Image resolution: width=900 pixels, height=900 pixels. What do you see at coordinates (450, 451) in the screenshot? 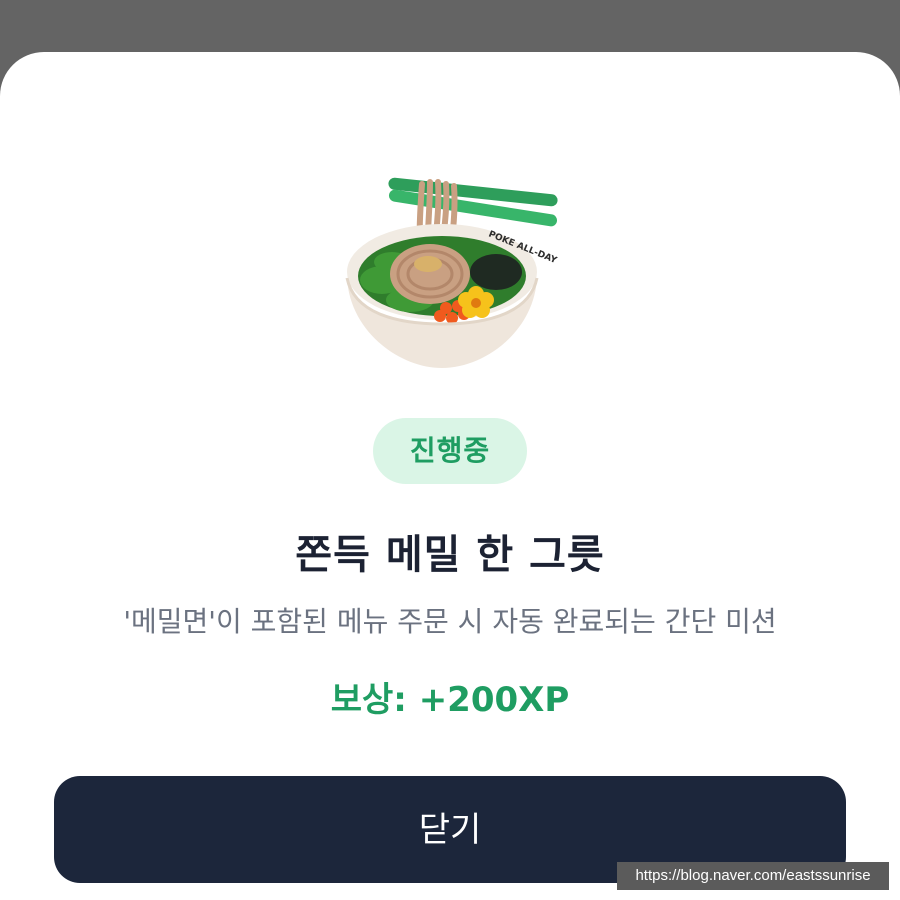
I see `status-badge: 진행중` at bounding box center [450, 451].